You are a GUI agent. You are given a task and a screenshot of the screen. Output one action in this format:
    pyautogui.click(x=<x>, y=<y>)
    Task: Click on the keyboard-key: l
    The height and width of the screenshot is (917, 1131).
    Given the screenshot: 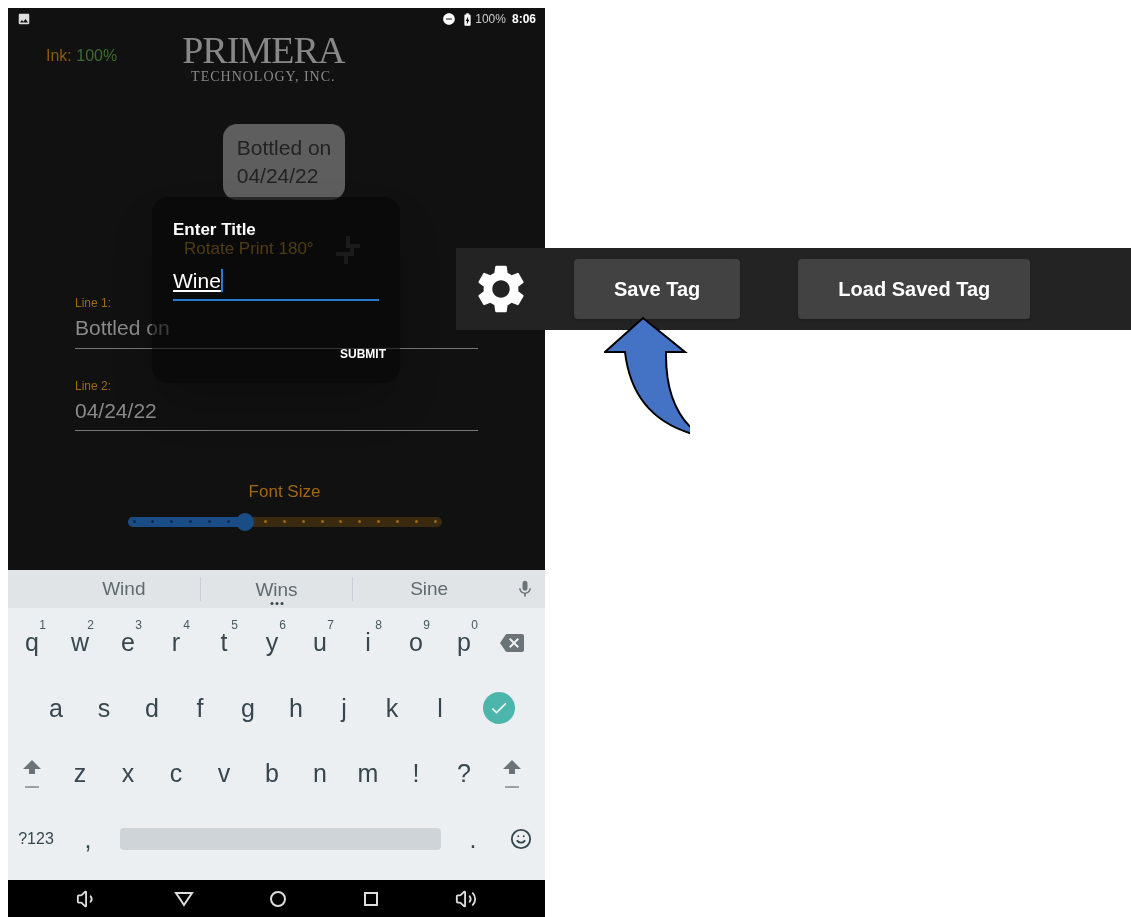 What is the action you would take?
    pyautogui.click(x=440, y=708)
    